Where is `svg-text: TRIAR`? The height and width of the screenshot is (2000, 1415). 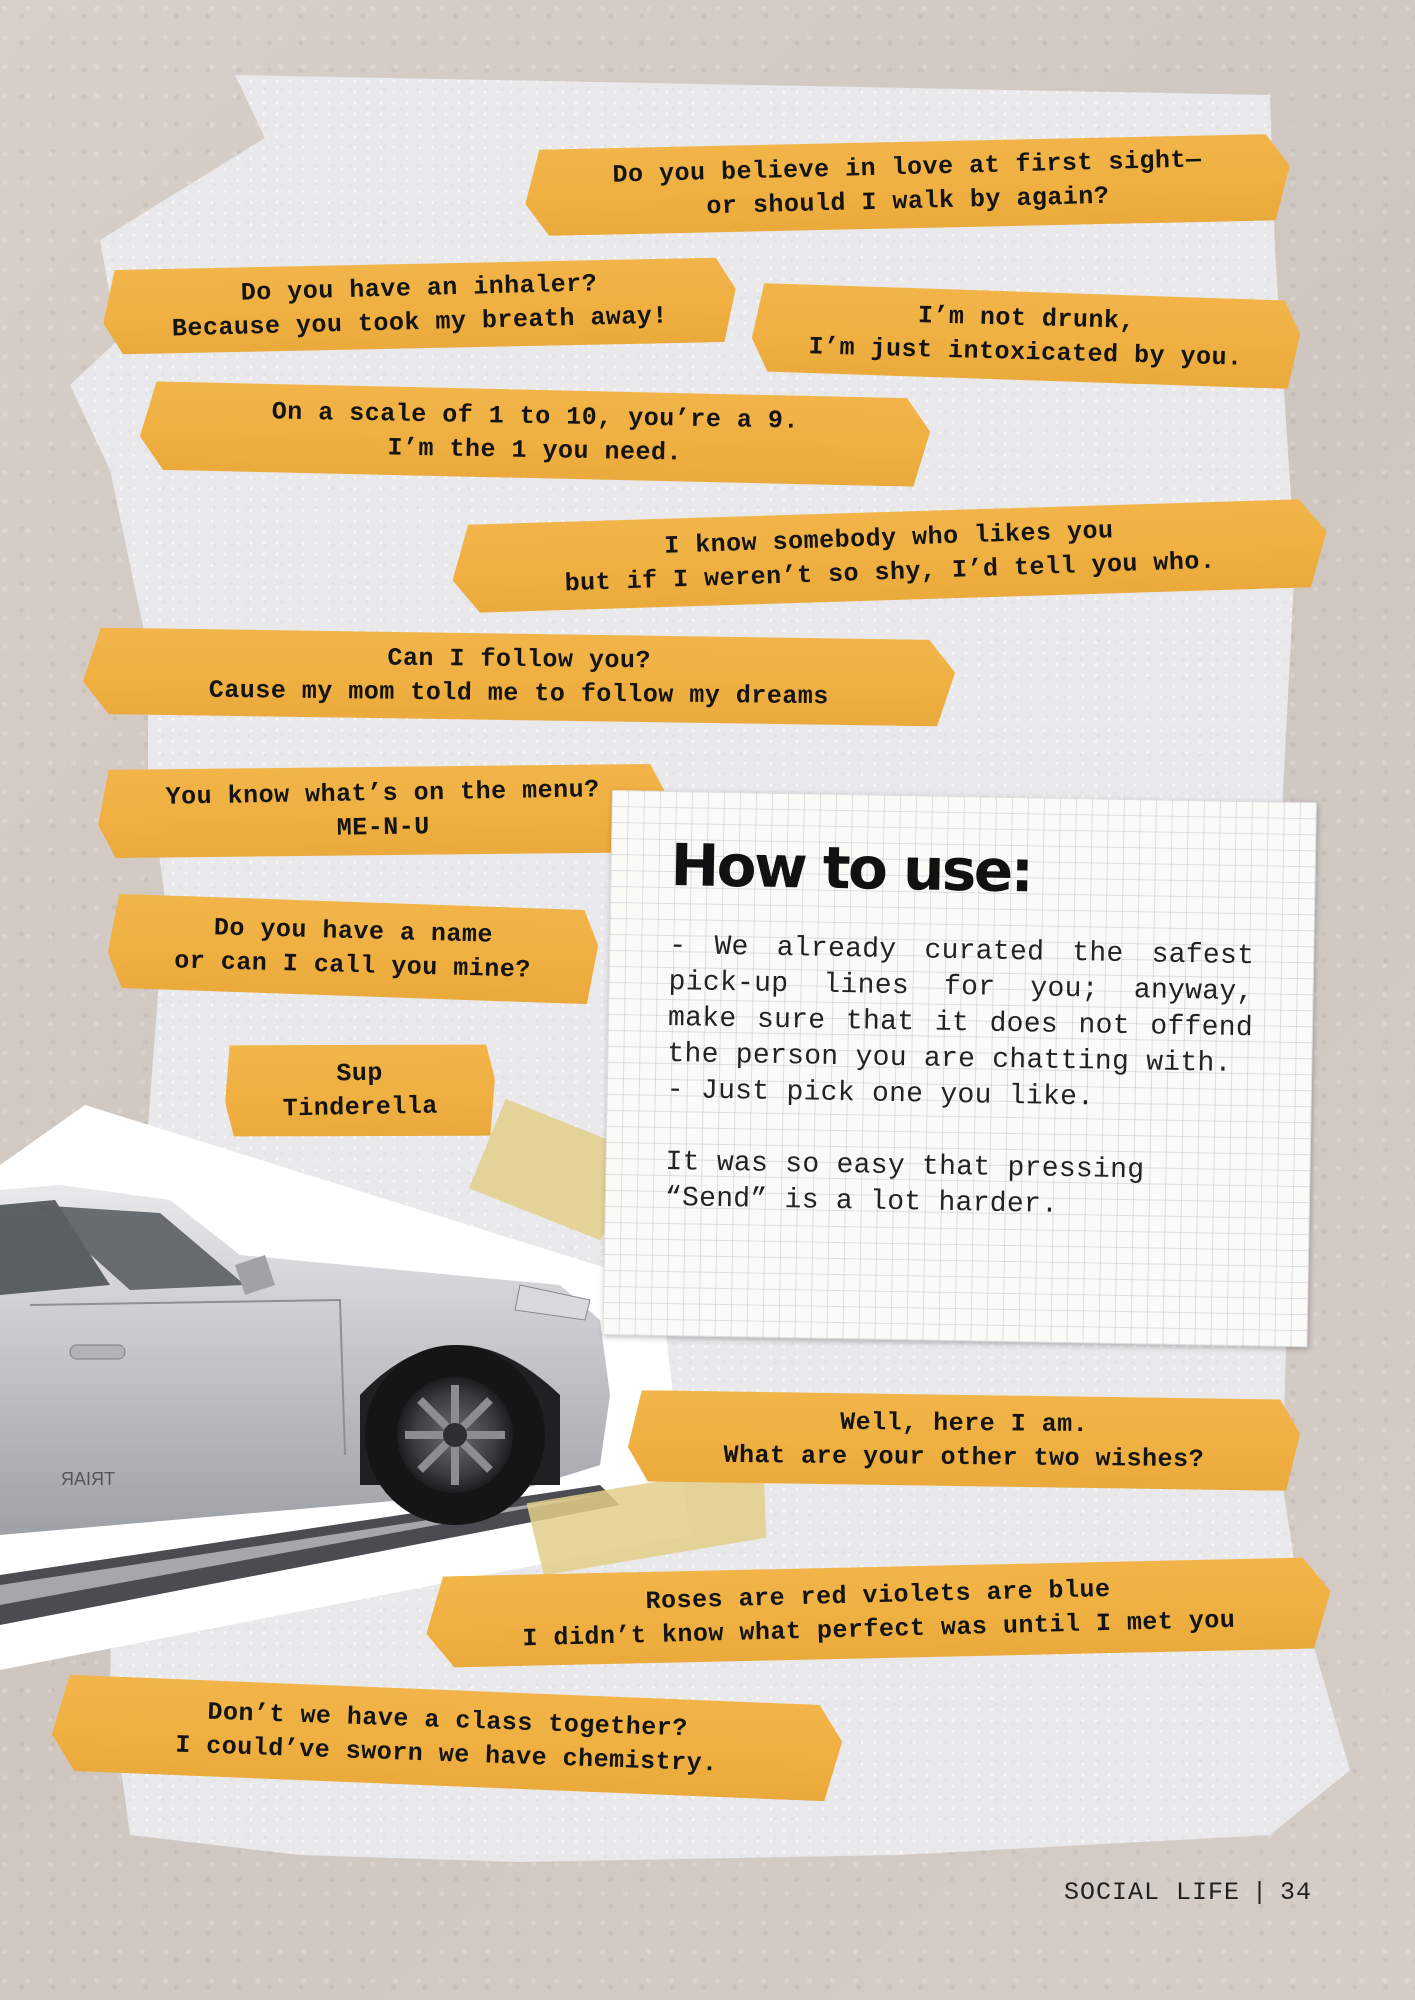 svg-text: TRIAR is located at coordinates (88, 1479).